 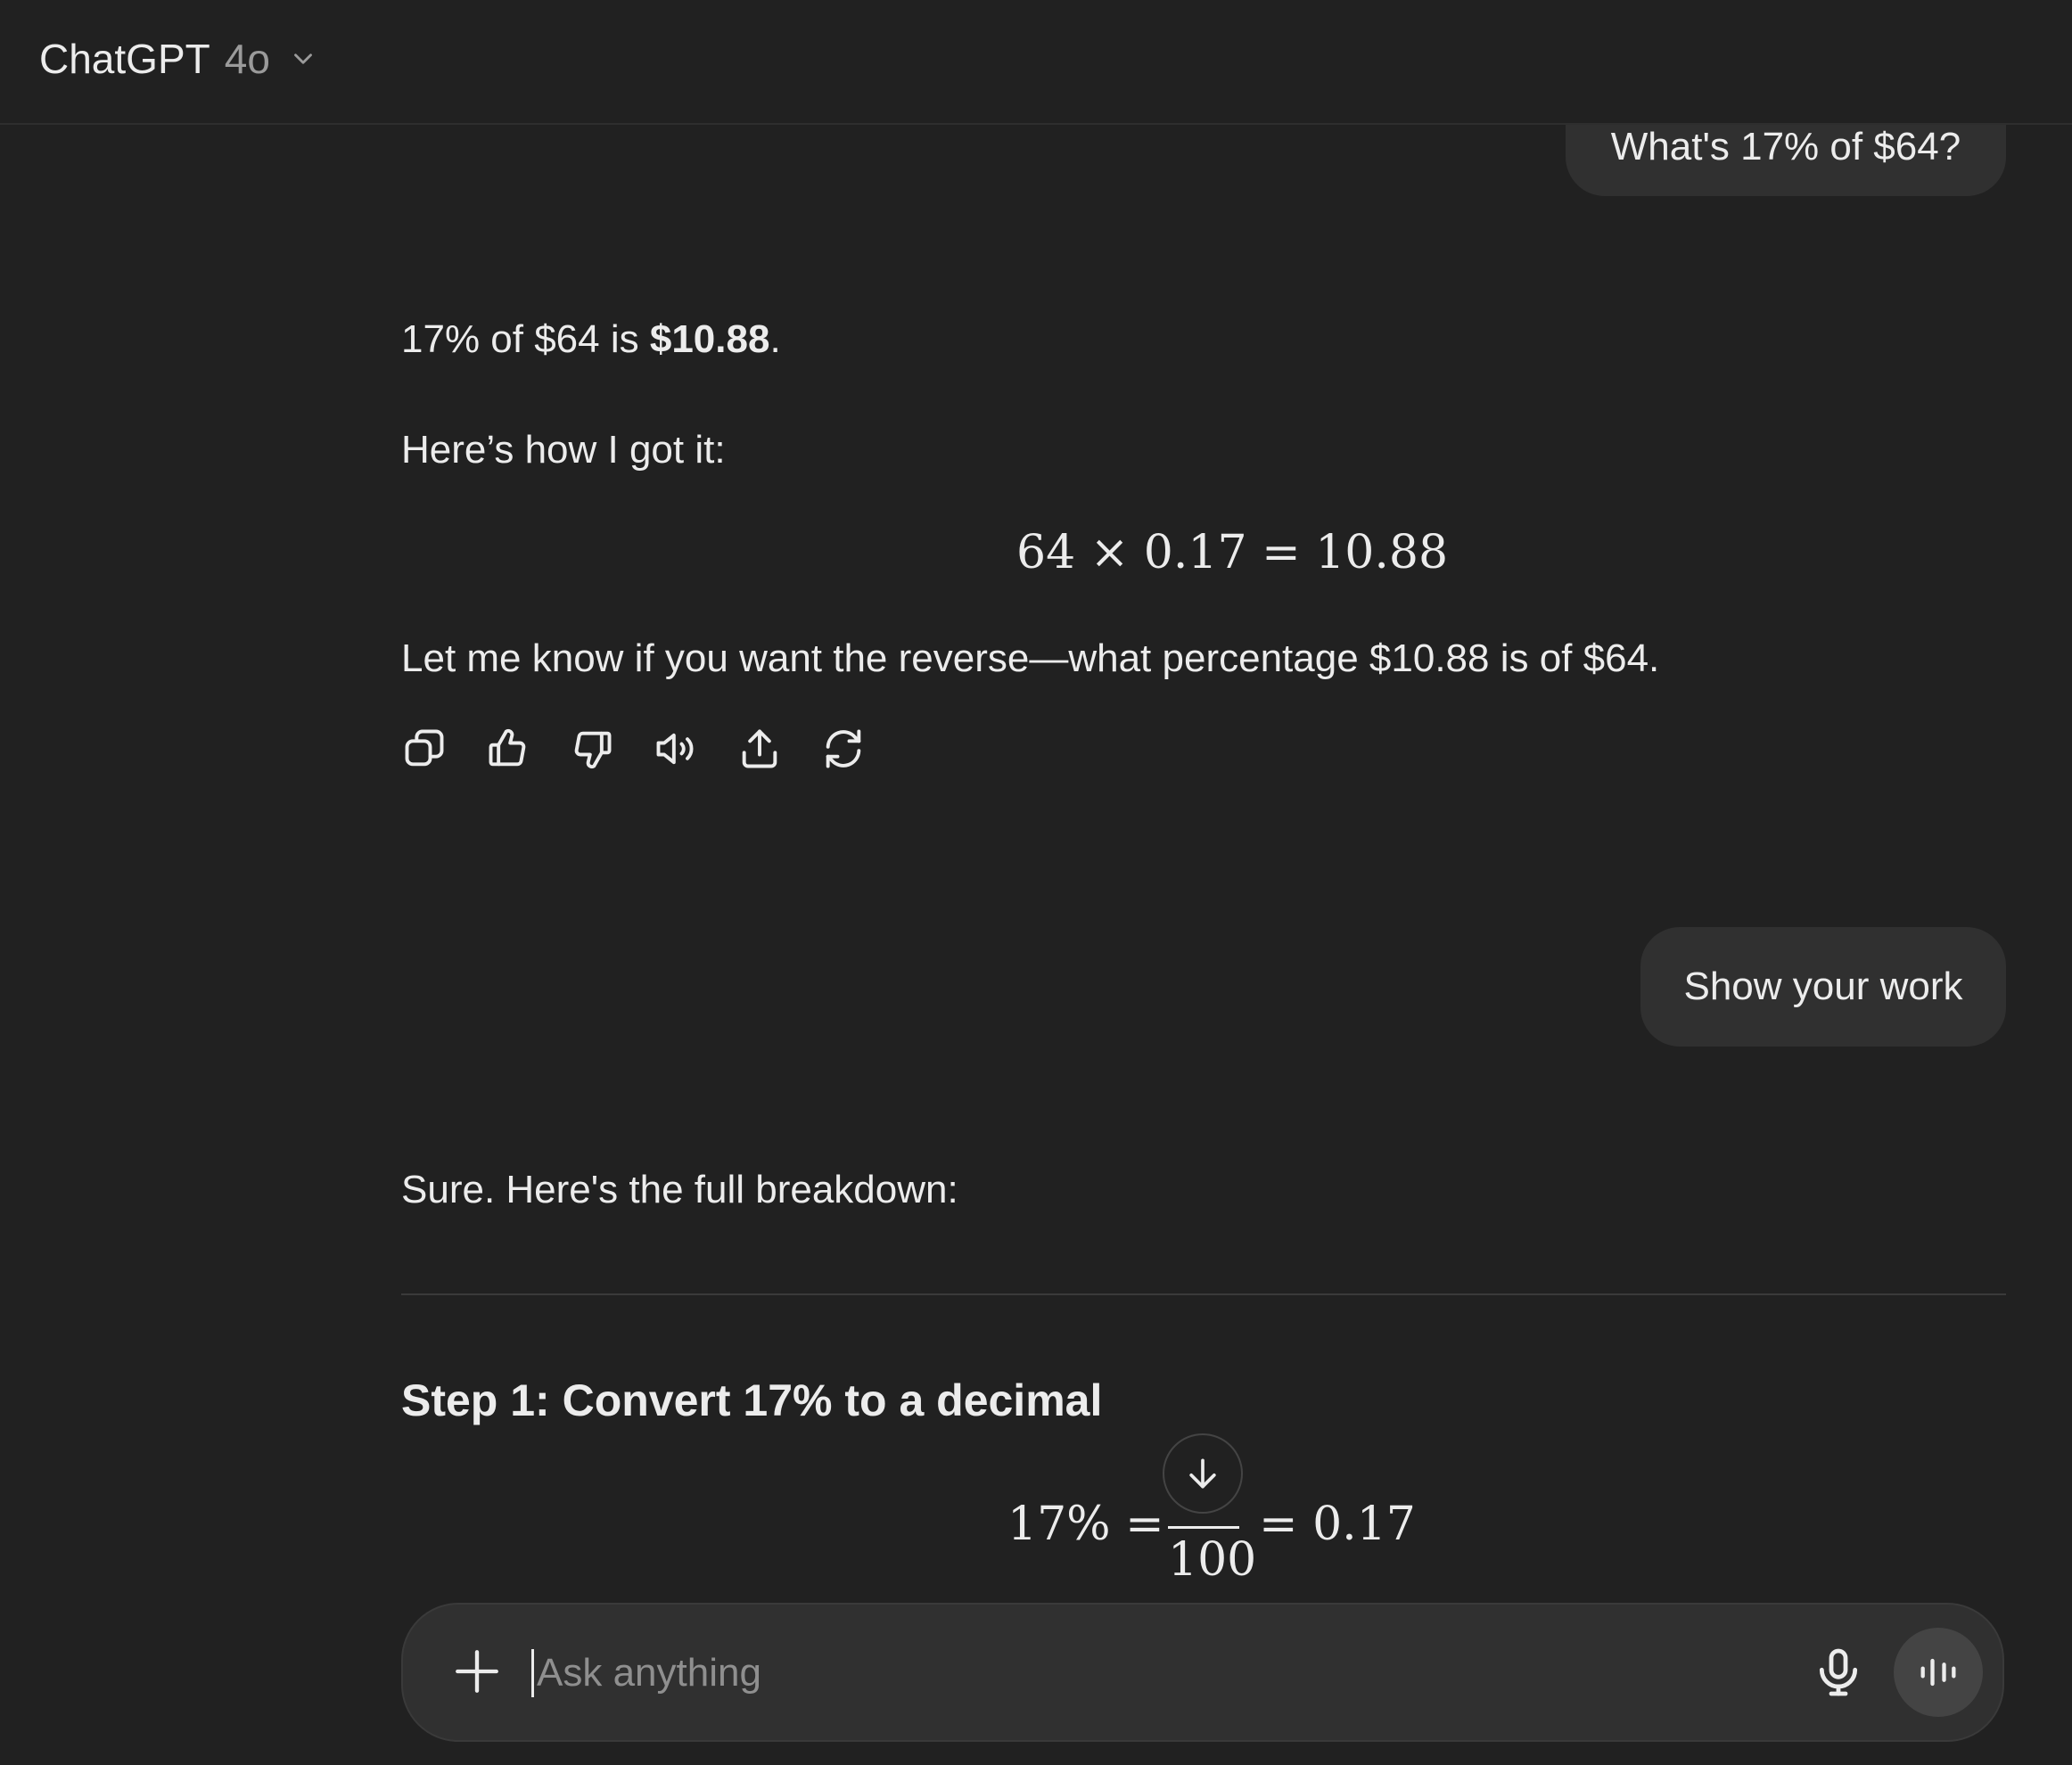 I want to click on assistant-explanation-intro: Here’s how I got it:, so click(x=564, y=450).